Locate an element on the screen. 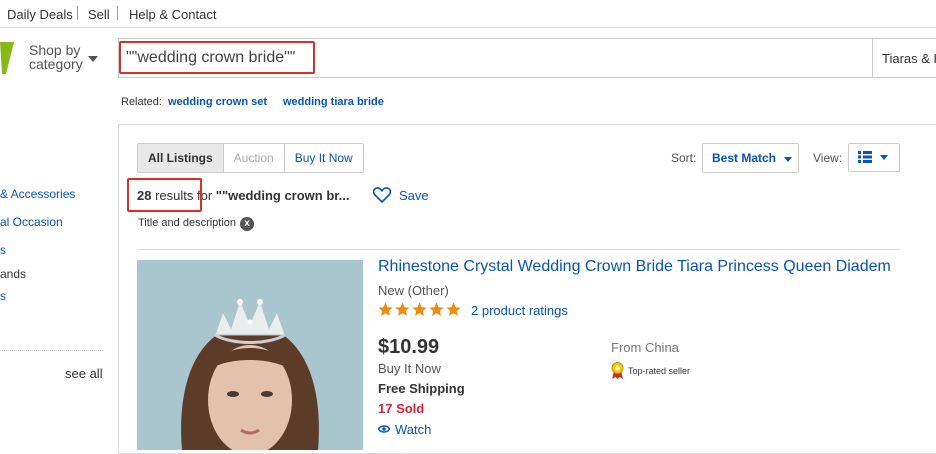  shipping-info: Free Shipping is located at coordinates (421, 388).